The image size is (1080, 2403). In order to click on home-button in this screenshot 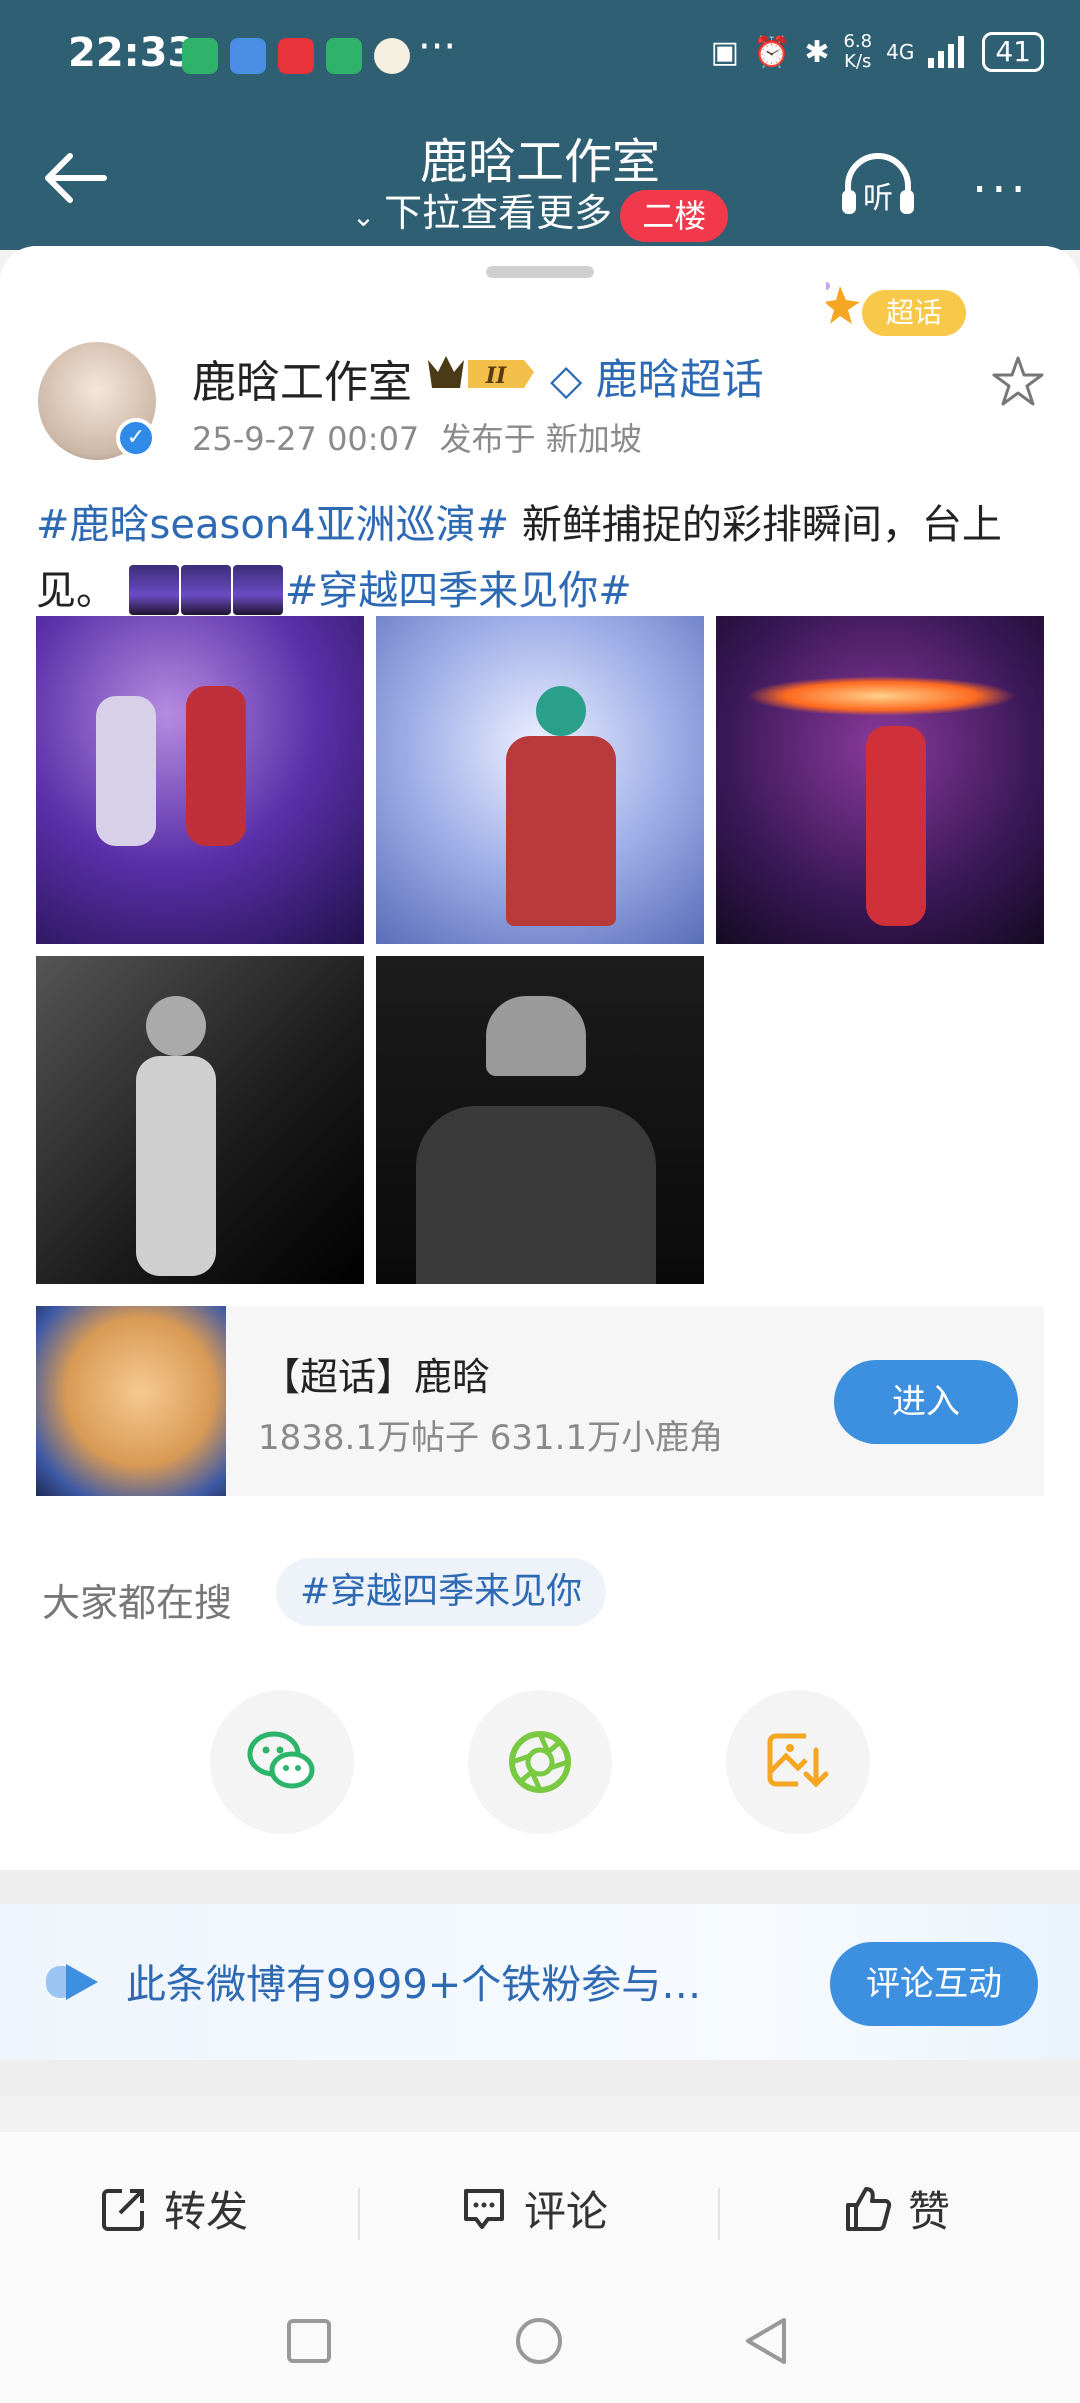, I will do `click(539, 2341)`.